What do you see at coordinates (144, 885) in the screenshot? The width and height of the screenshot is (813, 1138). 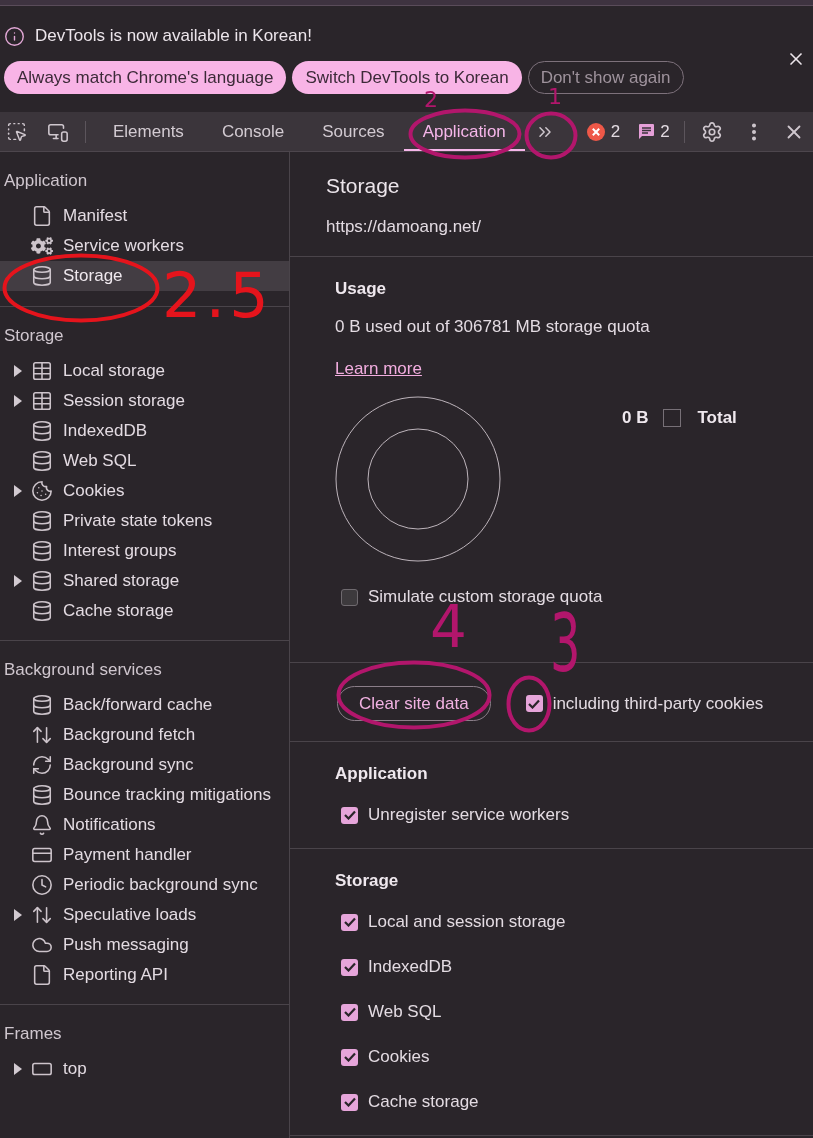 I see `sidebar-item: Periodic background sync` at bounding box center [144, 885].